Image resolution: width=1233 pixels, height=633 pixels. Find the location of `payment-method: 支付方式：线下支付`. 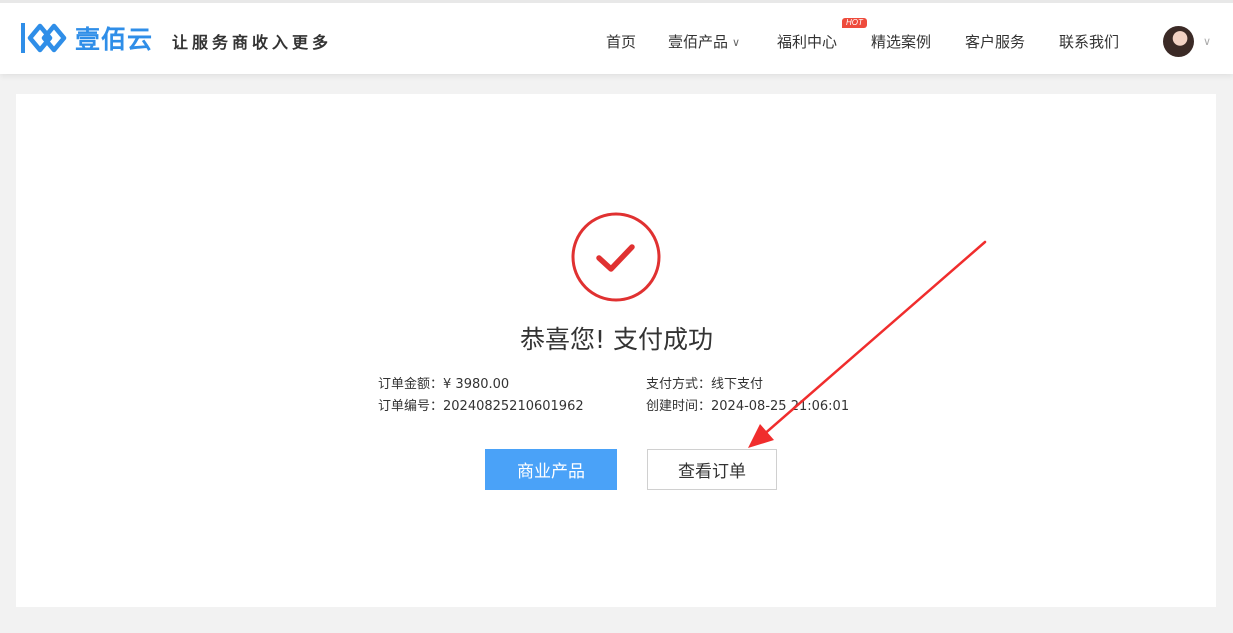

payment-method: 支付方式：线下支付 is located at coordinates (704, 382).